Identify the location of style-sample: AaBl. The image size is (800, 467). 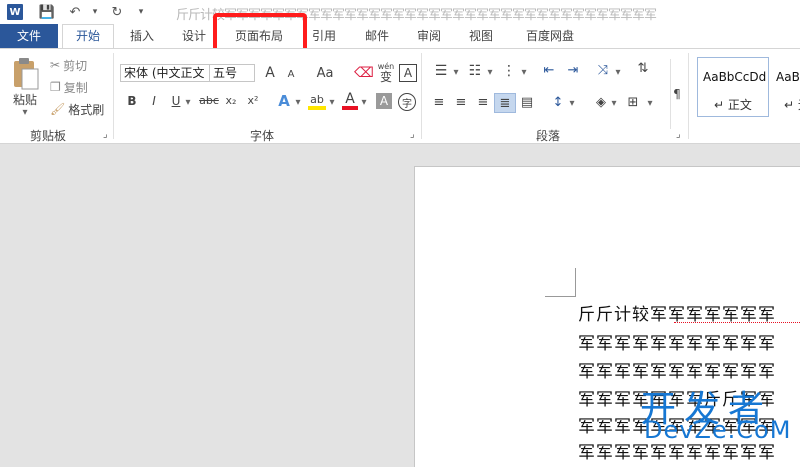
(788, 77).